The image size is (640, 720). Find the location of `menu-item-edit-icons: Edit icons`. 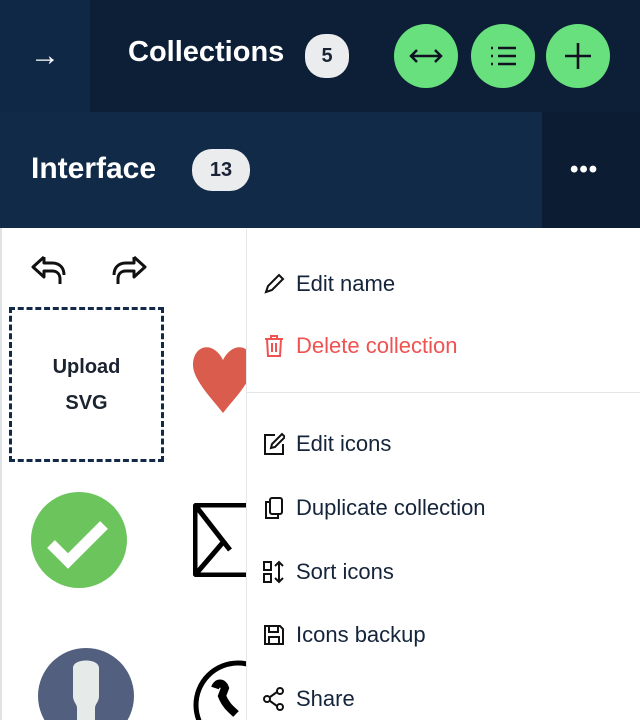

menu-item-edit-icons: Edit icons is located at coordinates (326, 444).